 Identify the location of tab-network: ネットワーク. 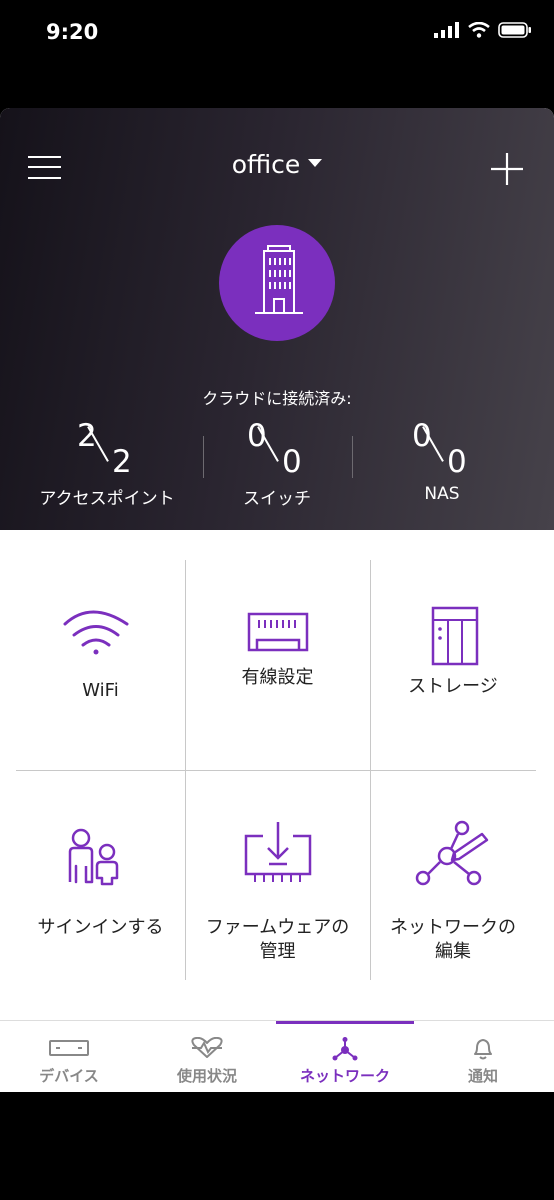
(345, 1056).